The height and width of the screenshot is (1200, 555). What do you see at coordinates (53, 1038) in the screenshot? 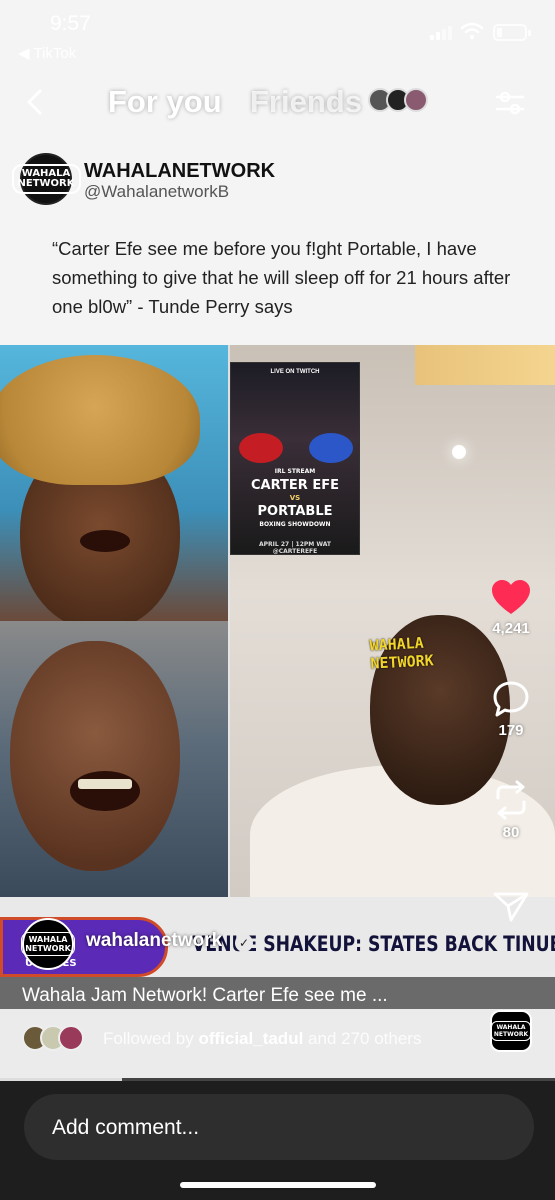
I see `follower-avatars` at bounding box center [53, 1038].